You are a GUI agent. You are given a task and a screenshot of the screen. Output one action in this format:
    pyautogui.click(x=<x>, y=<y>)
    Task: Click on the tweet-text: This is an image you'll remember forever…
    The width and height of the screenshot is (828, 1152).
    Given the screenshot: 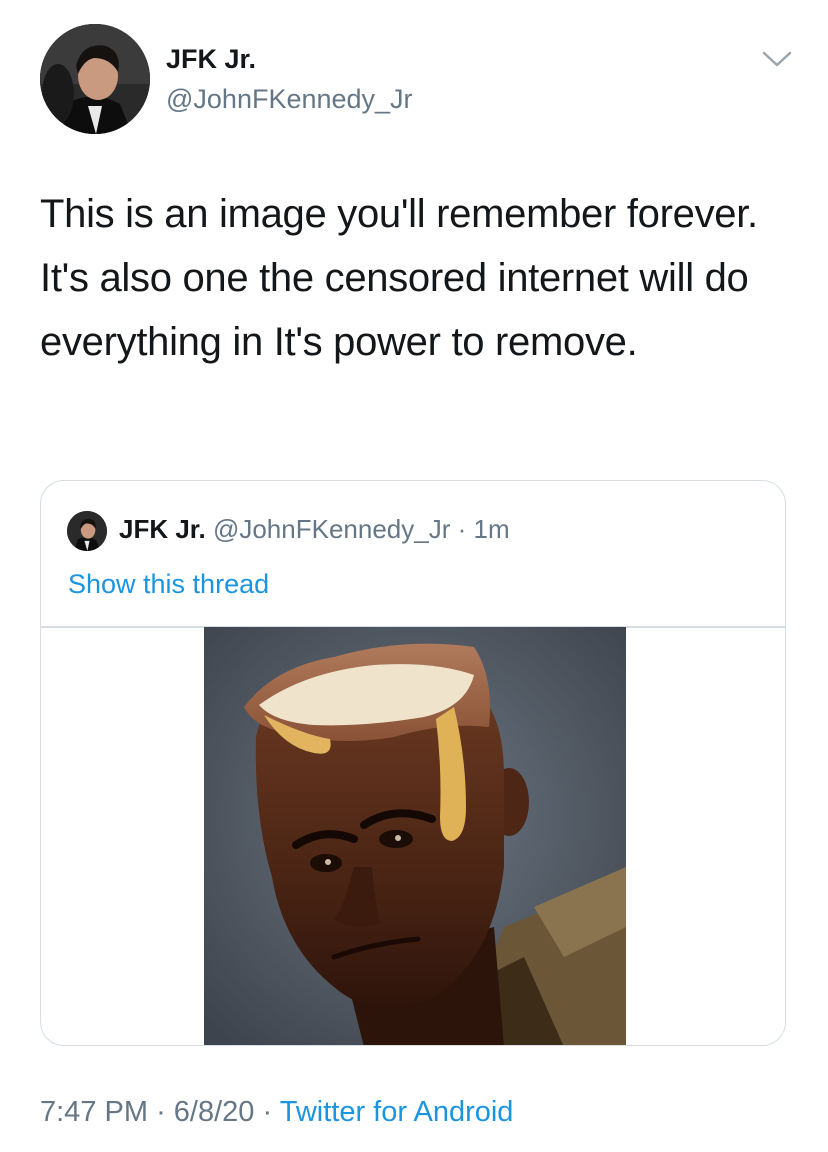 What is the action you would take?
    pyautogui.click(x=399, y=278)
    